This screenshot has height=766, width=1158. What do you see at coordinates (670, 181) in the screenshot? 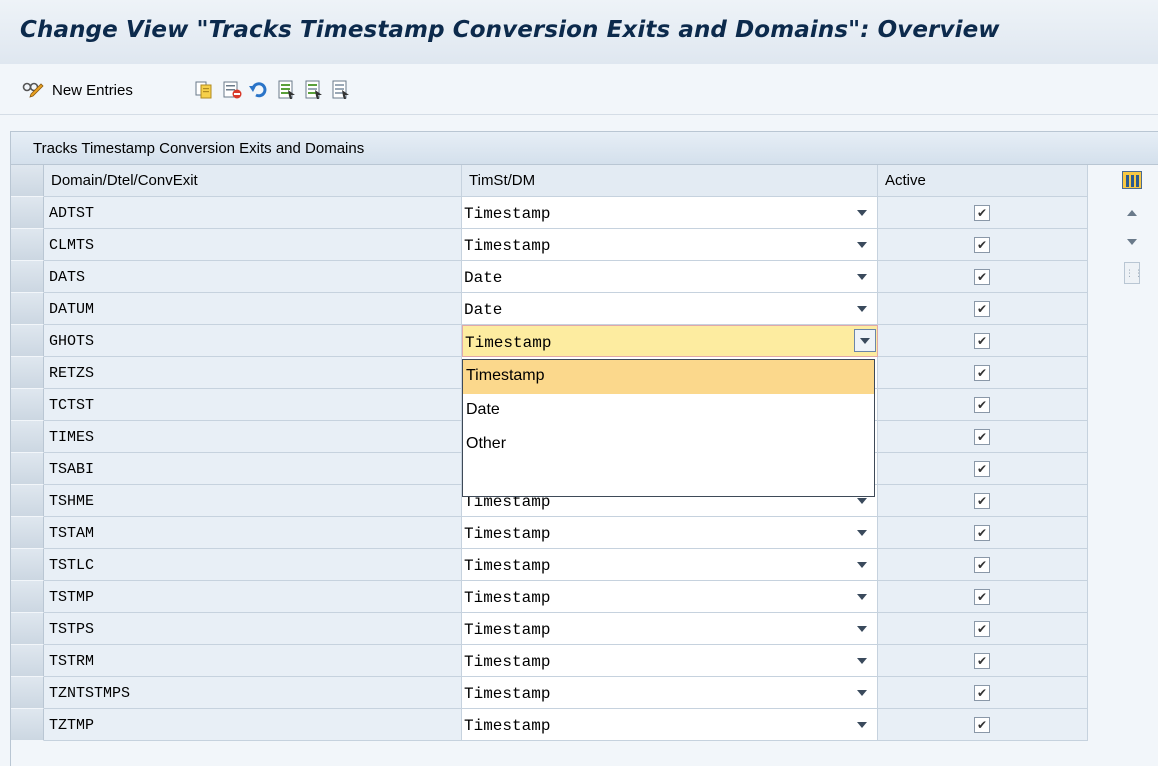
I see `column-header-type: TimSt/DM` at bounding box center [670, 181].